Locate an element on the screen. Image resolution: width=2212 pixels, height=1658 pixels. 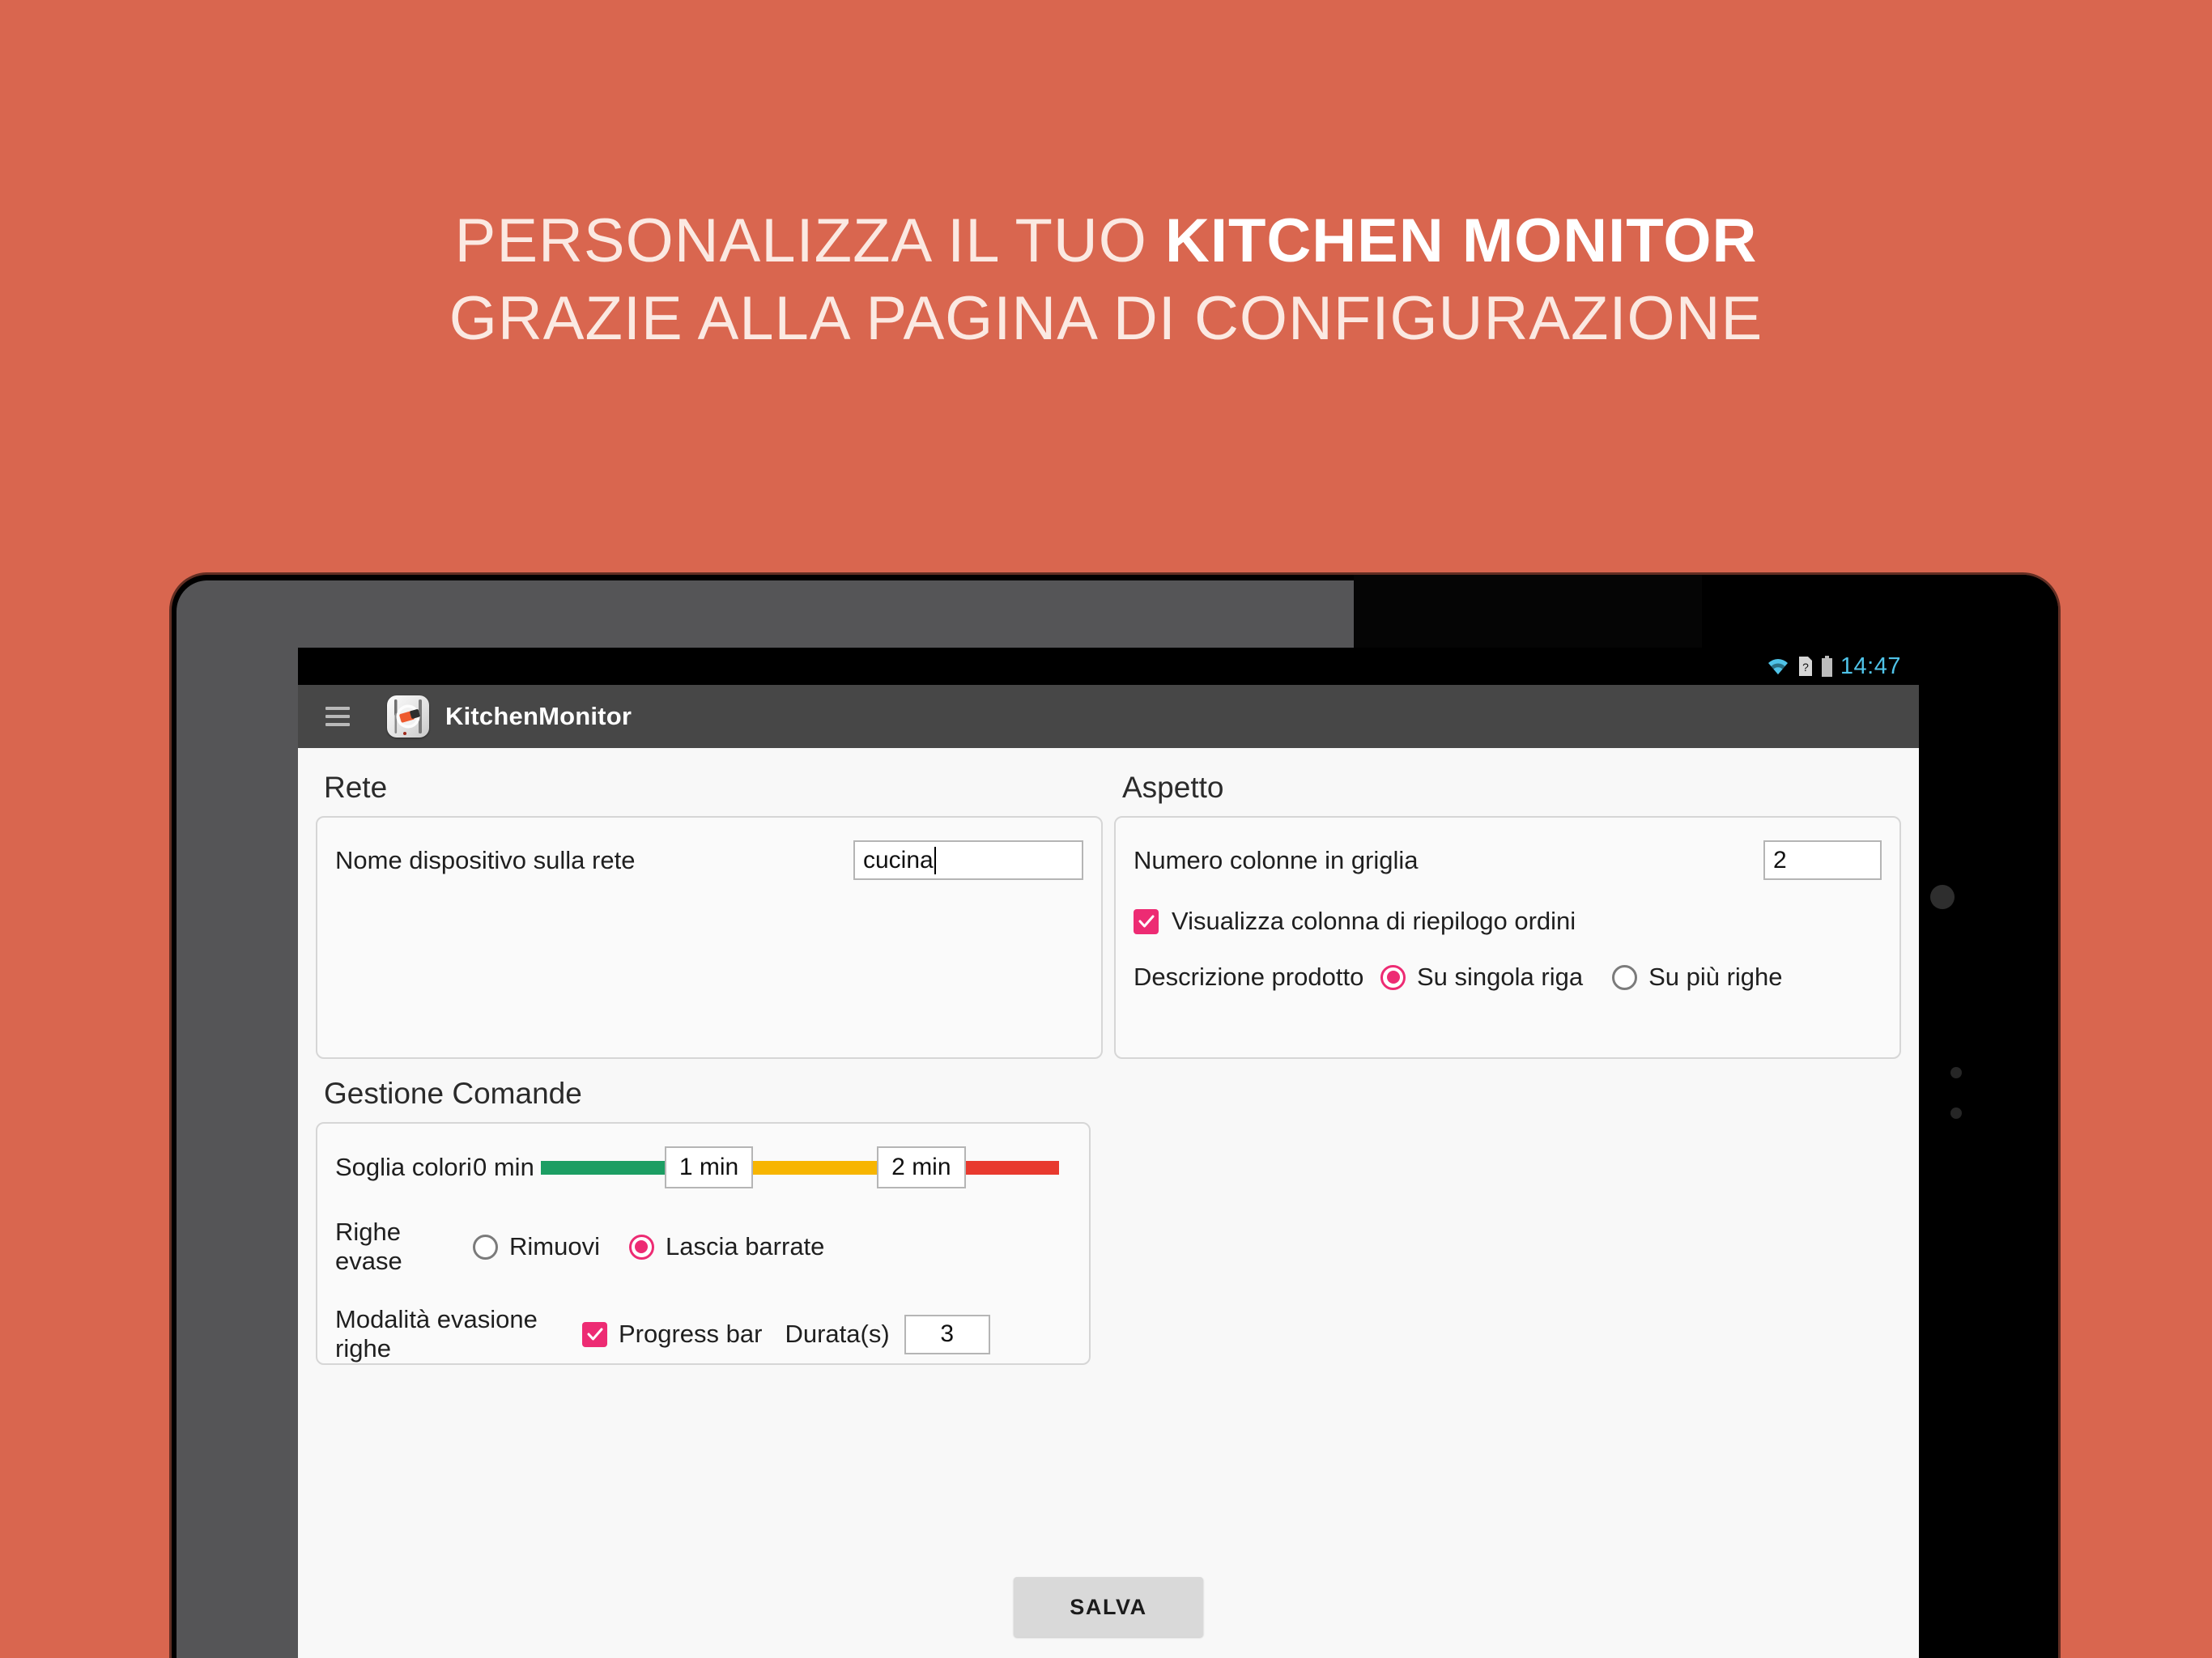
rete-column: Rete Nome dispositivo sulla rete cucina is located at coordinates (710, 909).